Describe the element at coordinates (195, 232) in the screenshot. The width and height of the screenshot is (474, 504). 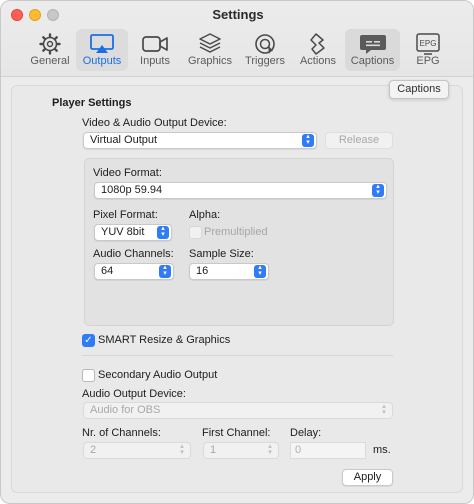
I see `premultiplied-checkbox` at that location.